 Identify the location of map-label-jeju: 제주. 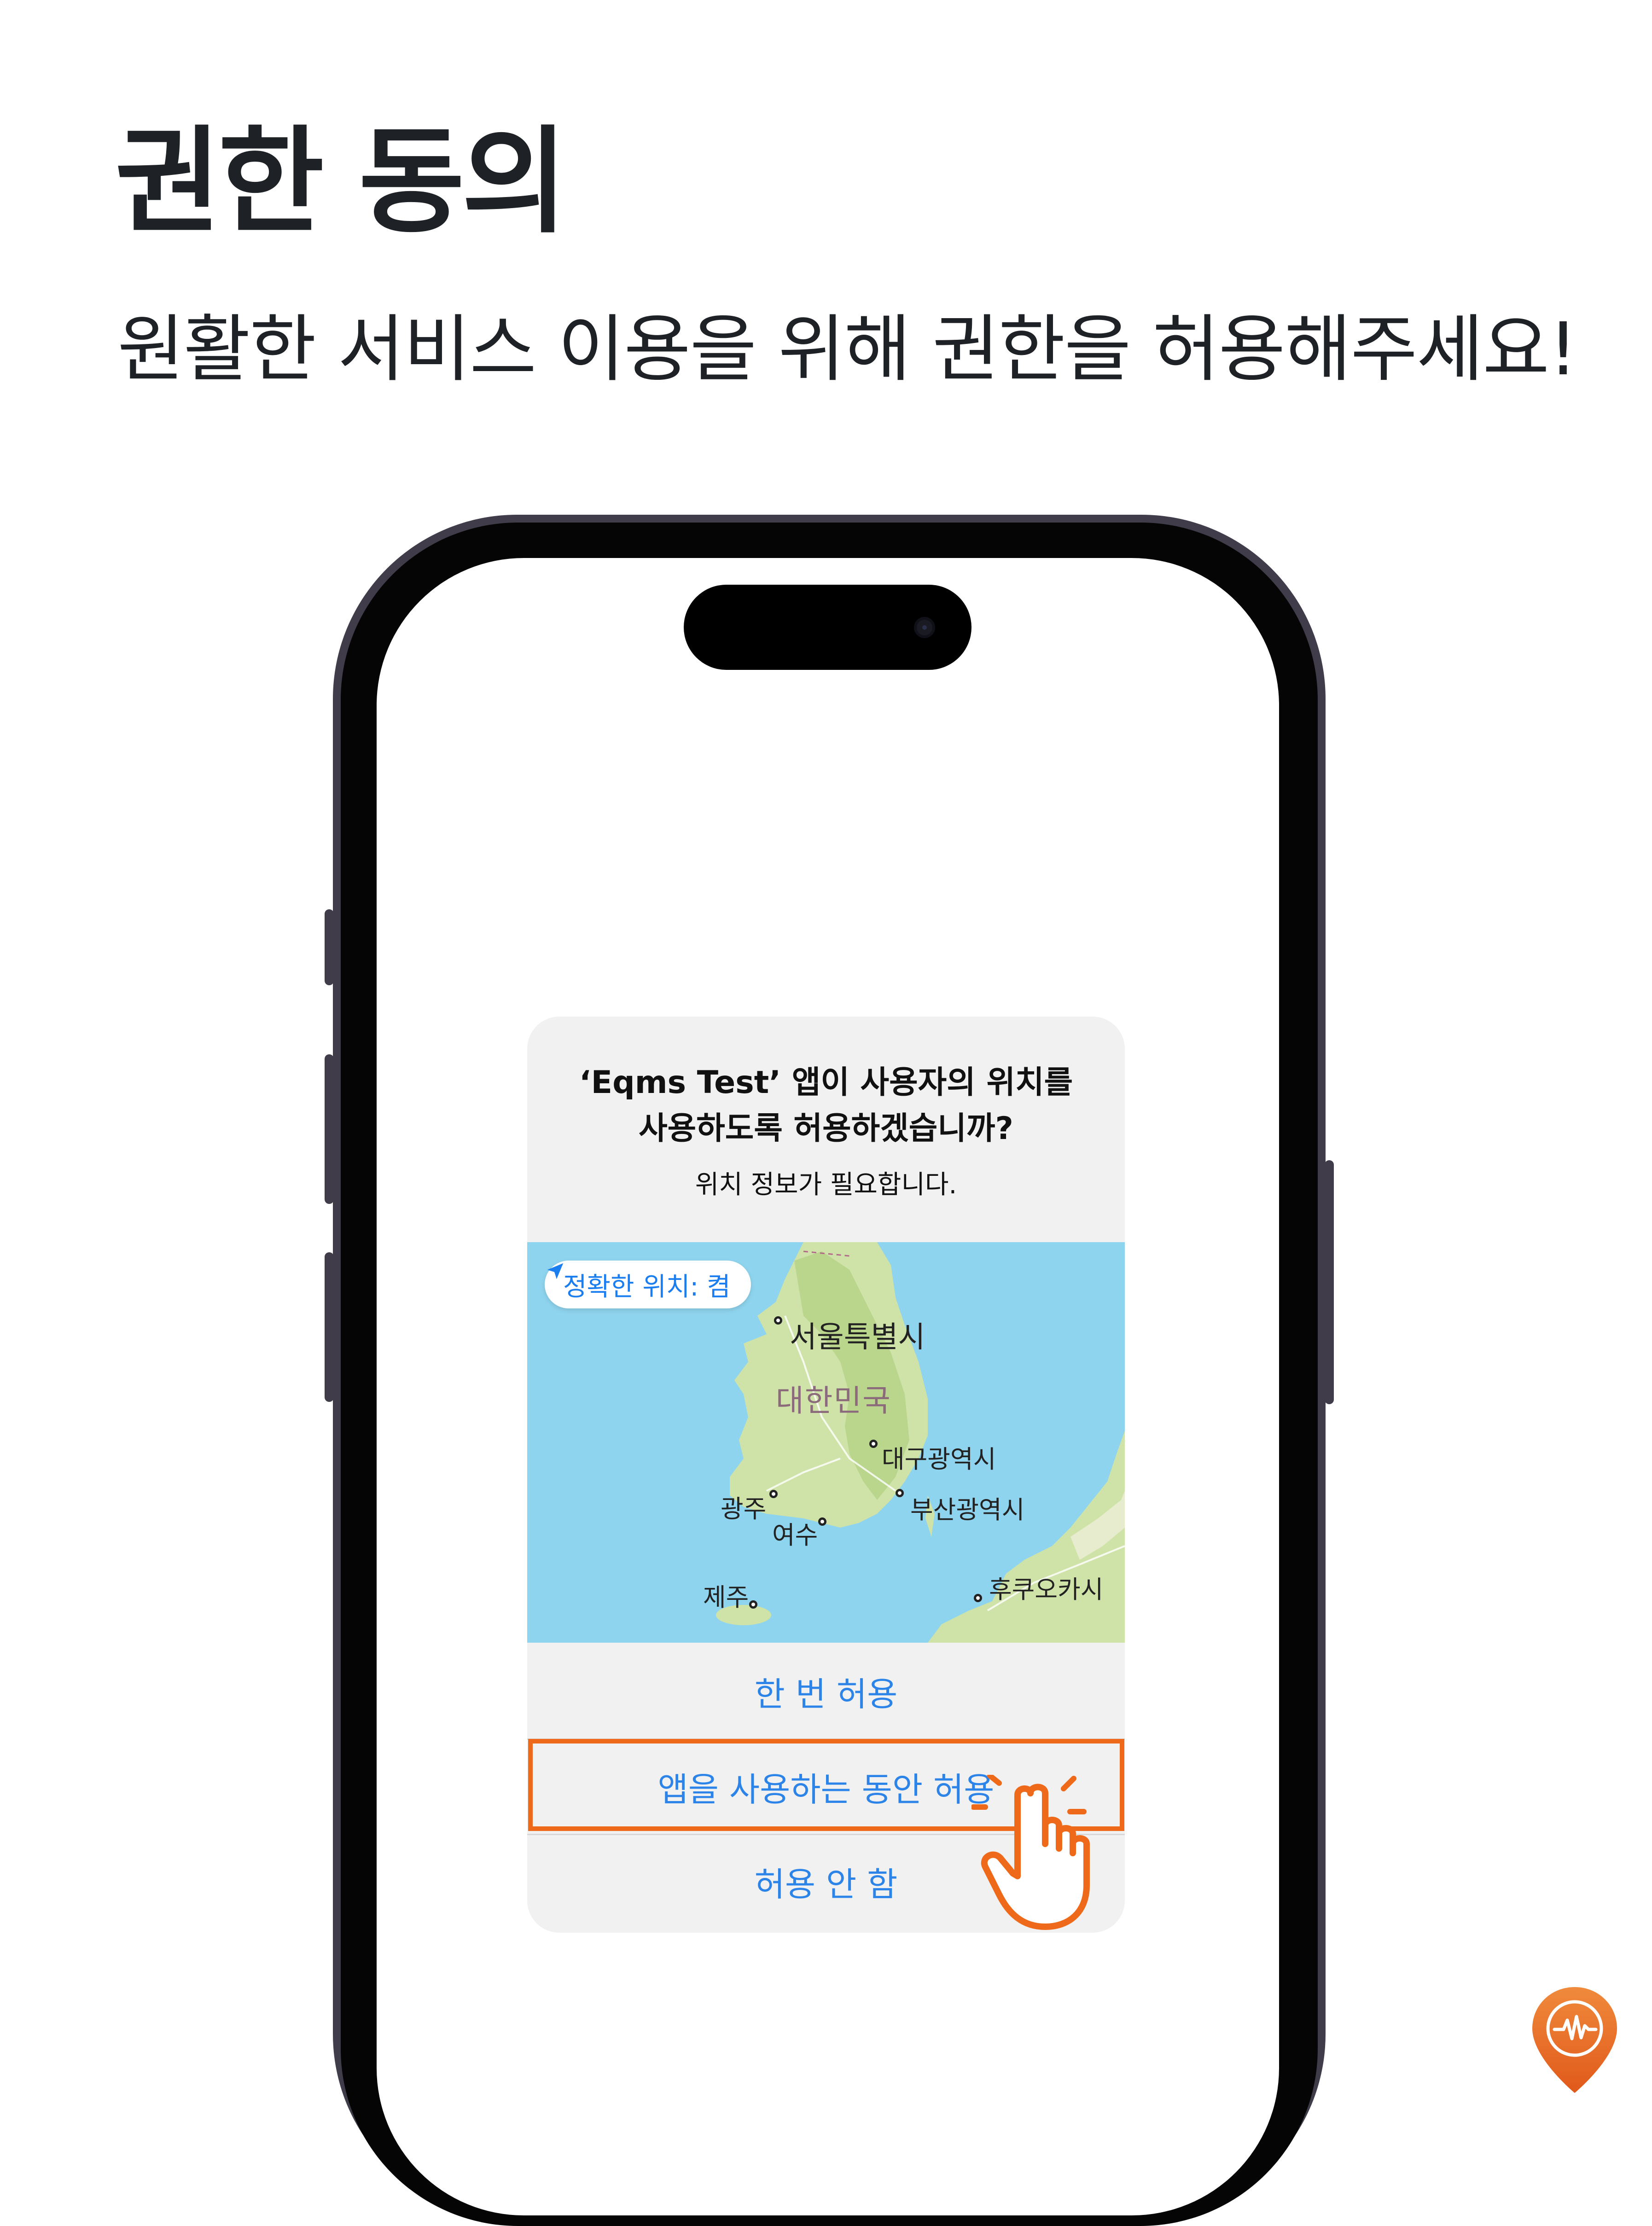
(726, 1597).